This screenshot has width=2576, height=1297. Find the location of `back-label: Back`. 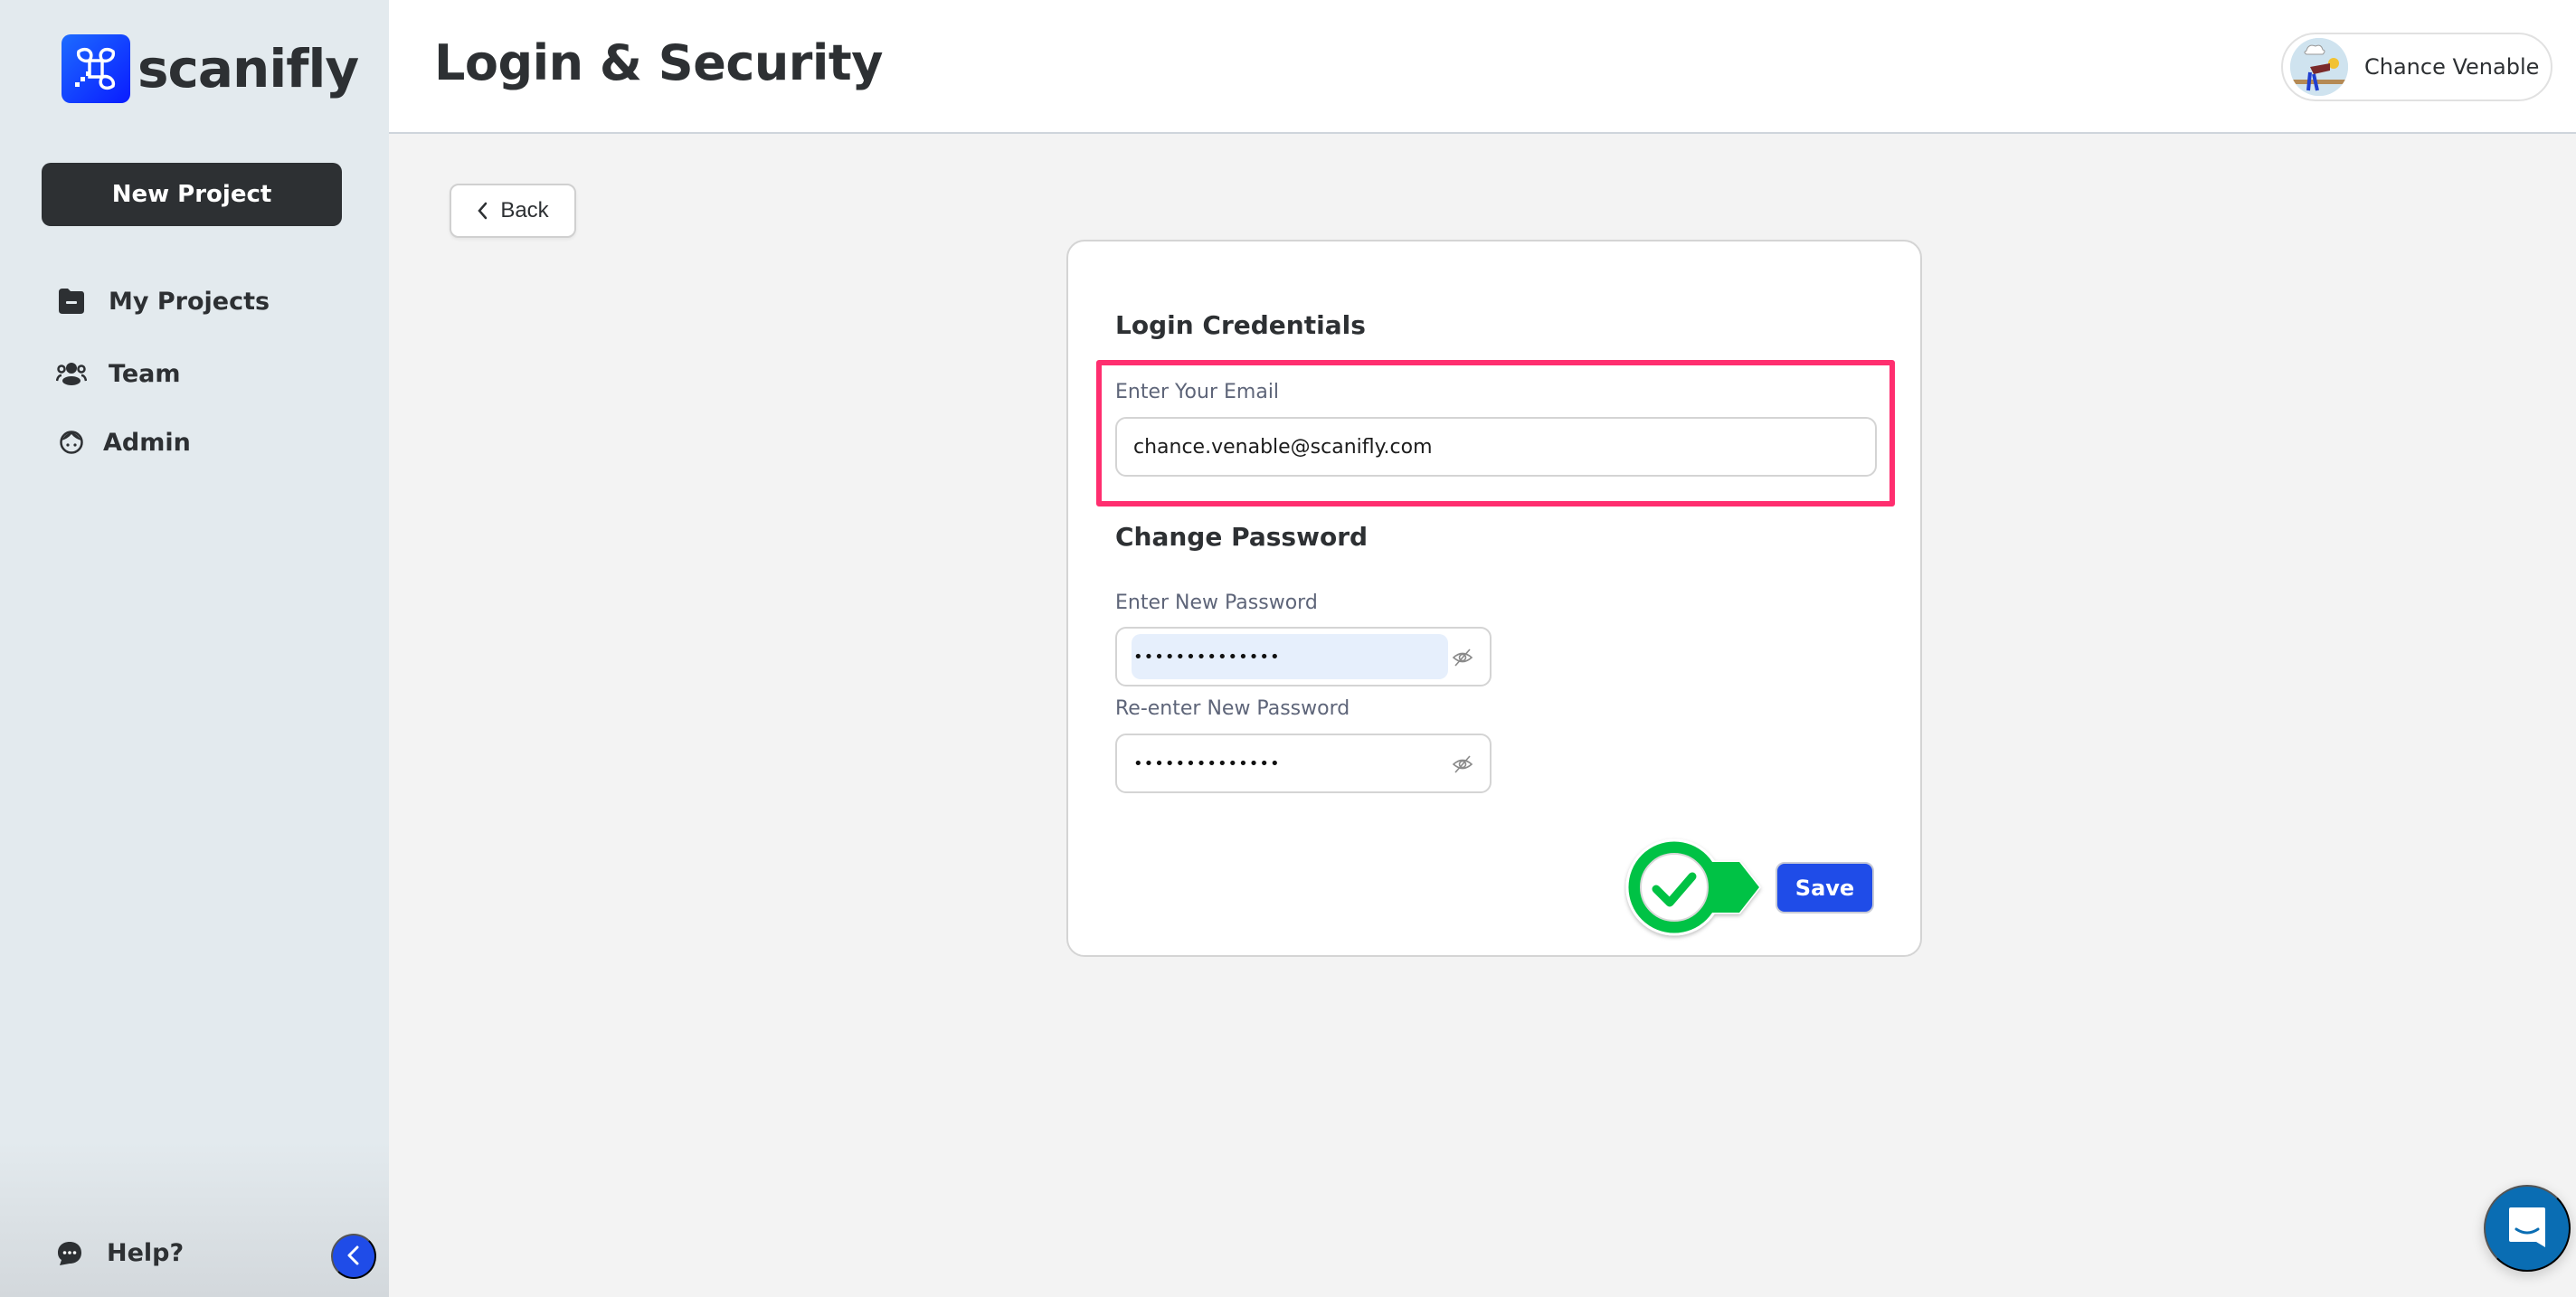

back-label: Back is located at coordinates (525, 210).